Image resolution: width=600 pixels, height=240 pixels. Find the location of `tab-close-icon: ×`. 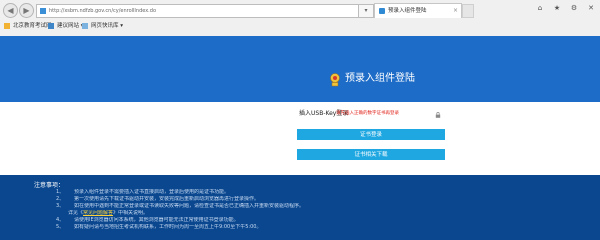

tab-close-icon: × is located at coordinates (455, 11).